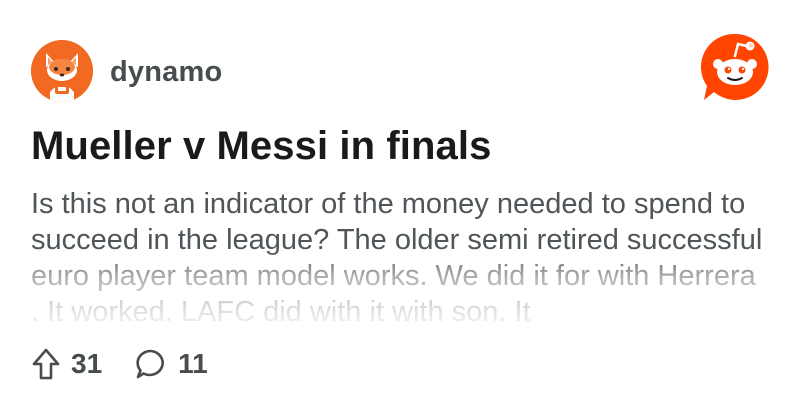 The image size is (800, 419). I want to click on comment-bubble-icon, so click(151, 364).